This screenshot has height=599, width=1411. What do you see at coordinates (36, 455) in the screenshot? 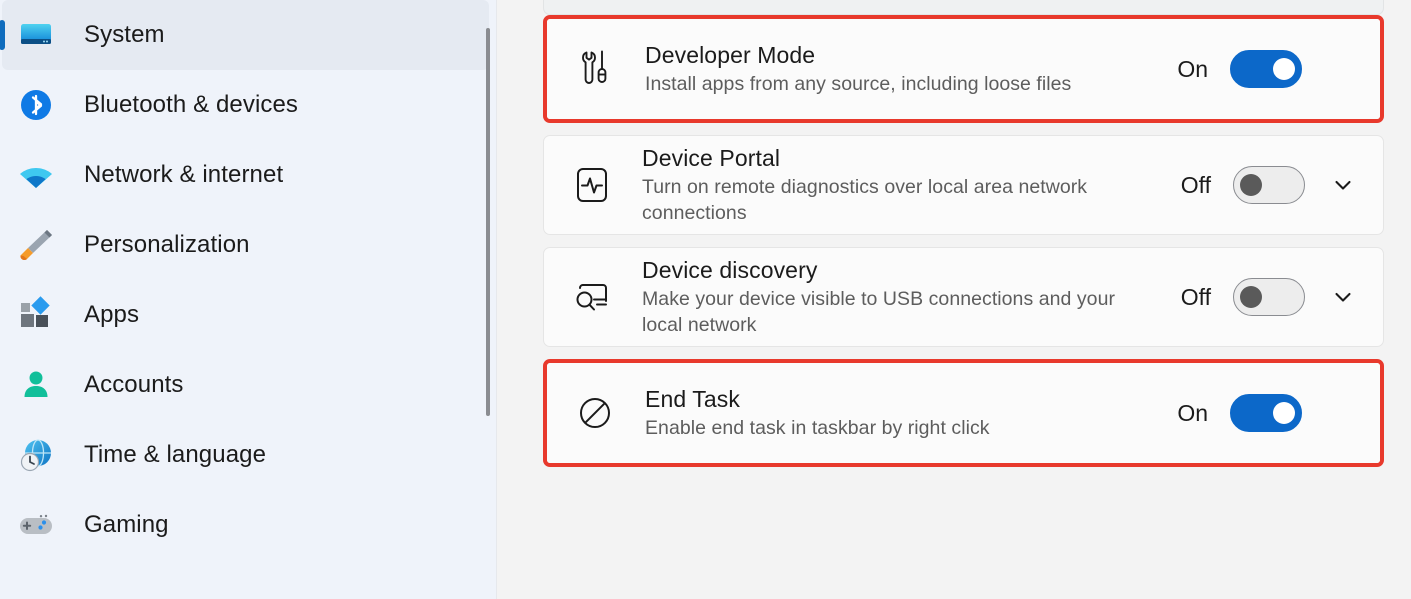
I see `clock-globe-icon` at bounding box center [36, 455].